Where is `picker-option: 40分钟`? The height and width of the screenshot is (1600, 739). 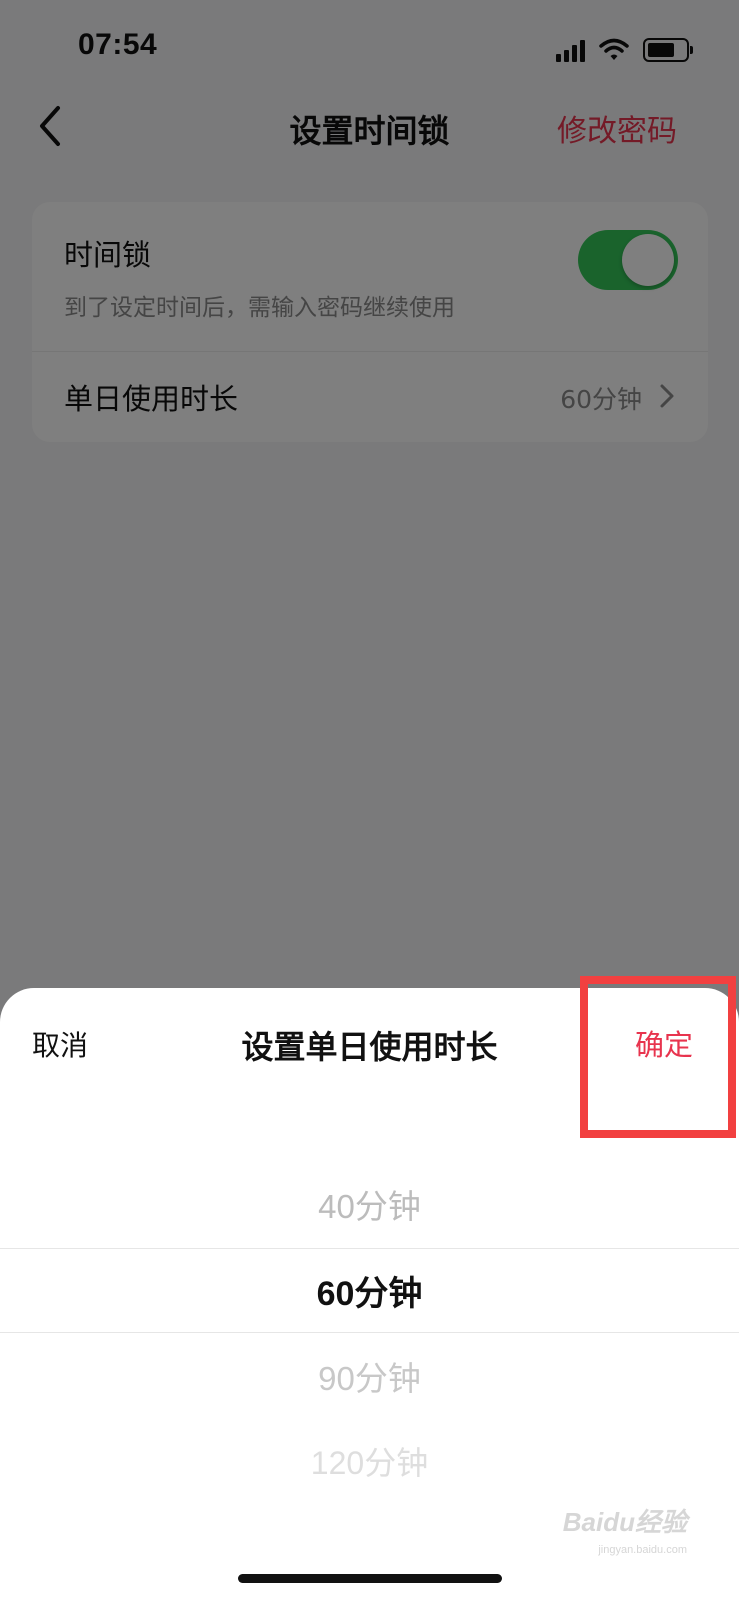 picker-option: 40分钟 is located at coordinates (369, 1204).